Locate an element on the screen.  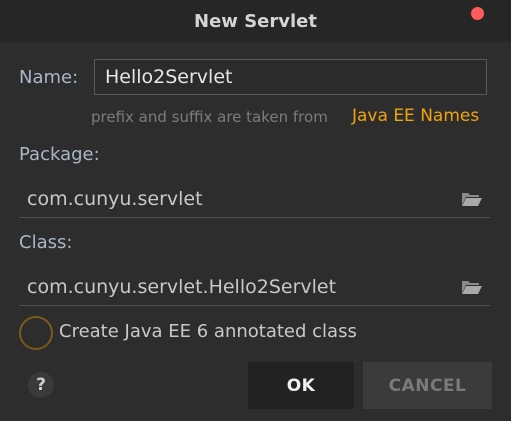
name-hint: prefix and suffix are taken from is located at coordinates (209, 117).